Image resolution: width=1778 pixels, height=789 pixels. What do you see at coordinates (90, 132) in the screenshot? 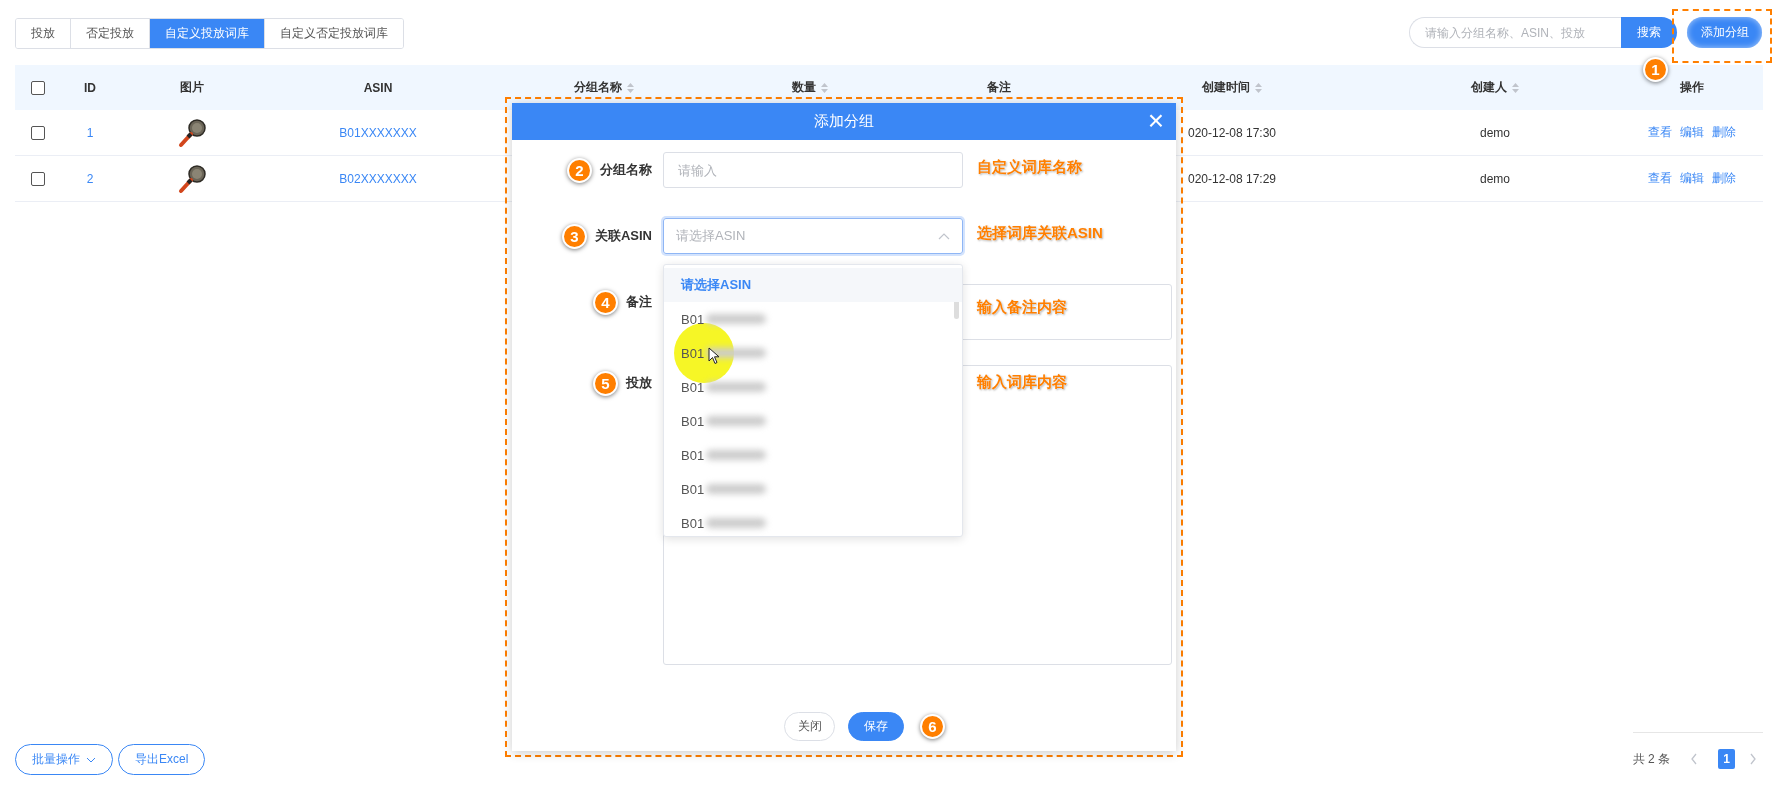
I see `table-cell: 1` at bounding box center [90, 132].